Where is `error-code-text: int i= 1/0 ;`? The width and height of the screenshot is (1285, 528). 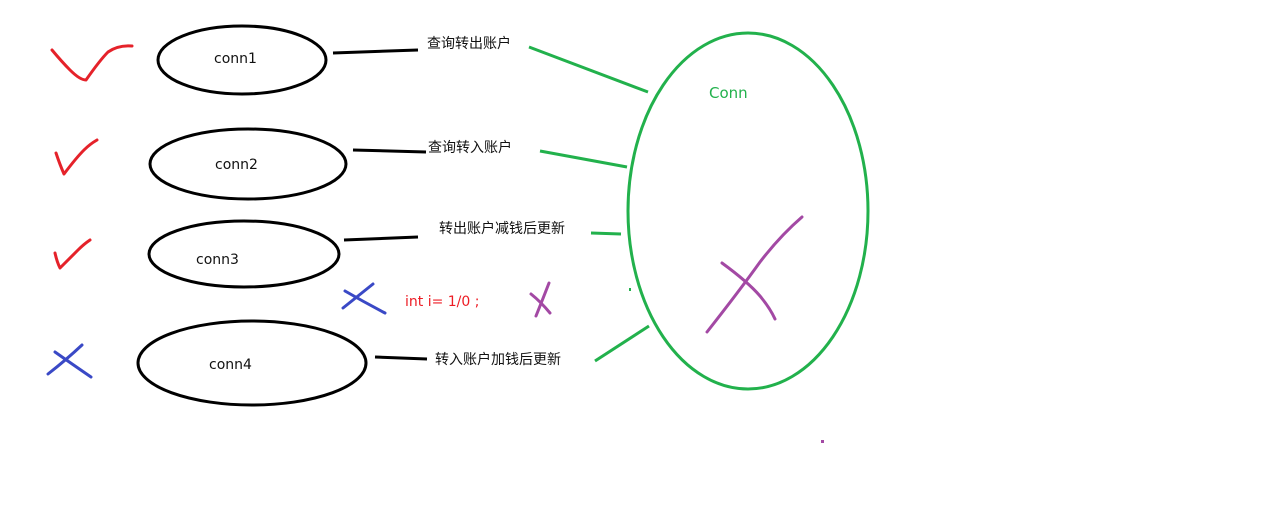
error-code-text: int i= 1/0 ; is located at coordinates (442, 302).